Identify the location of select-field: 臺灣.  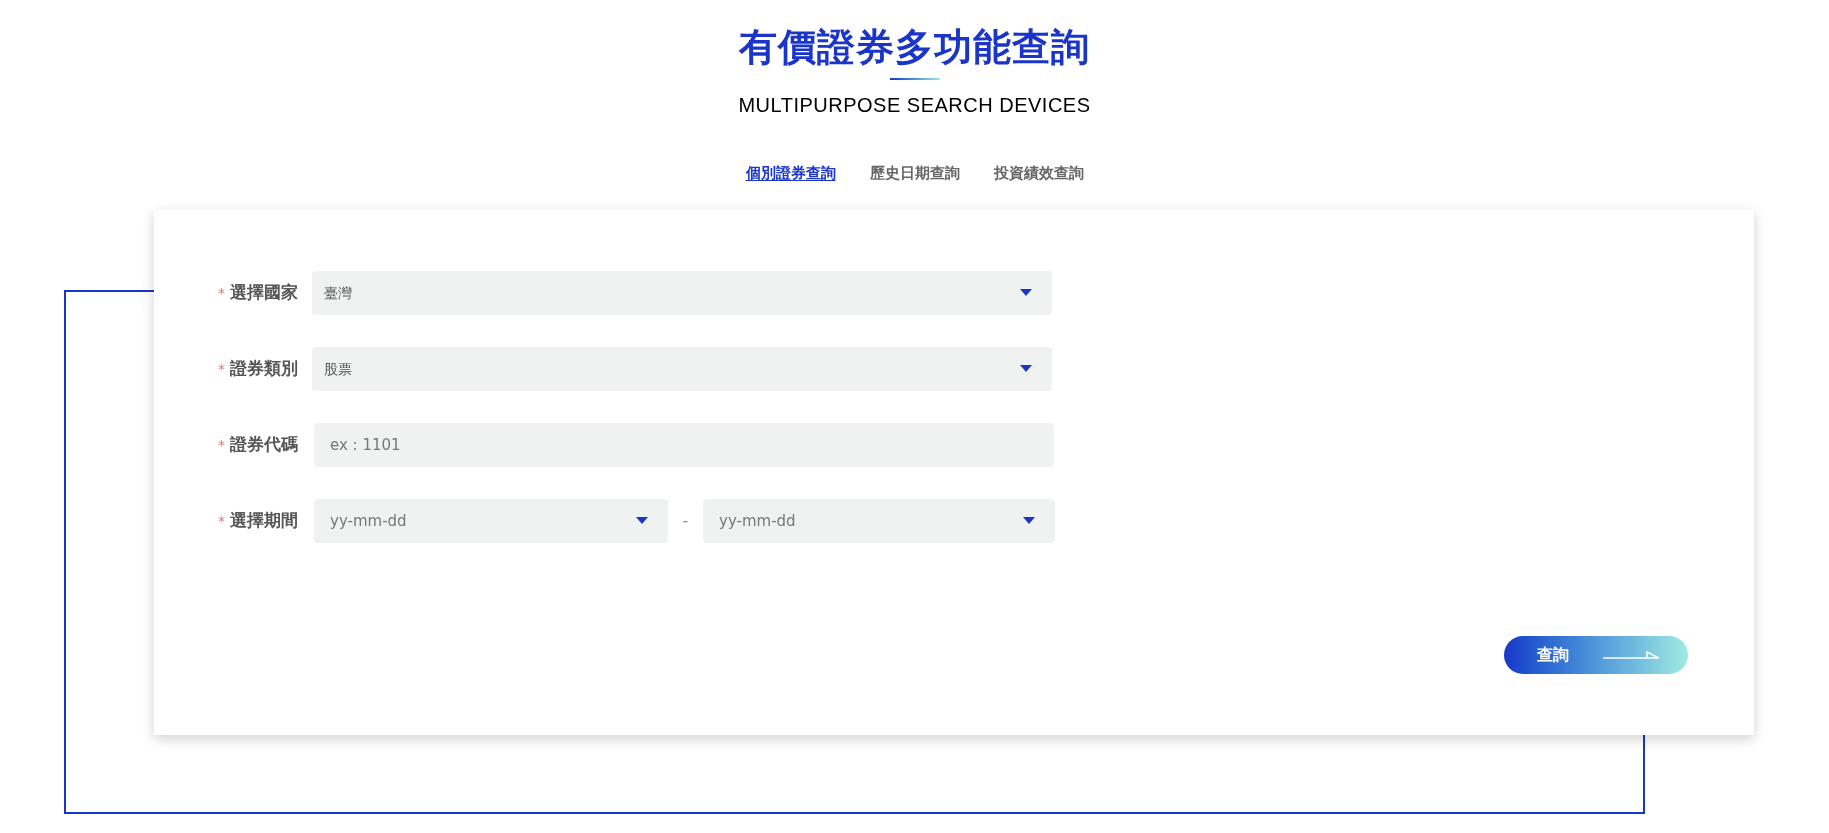
(682, 293).